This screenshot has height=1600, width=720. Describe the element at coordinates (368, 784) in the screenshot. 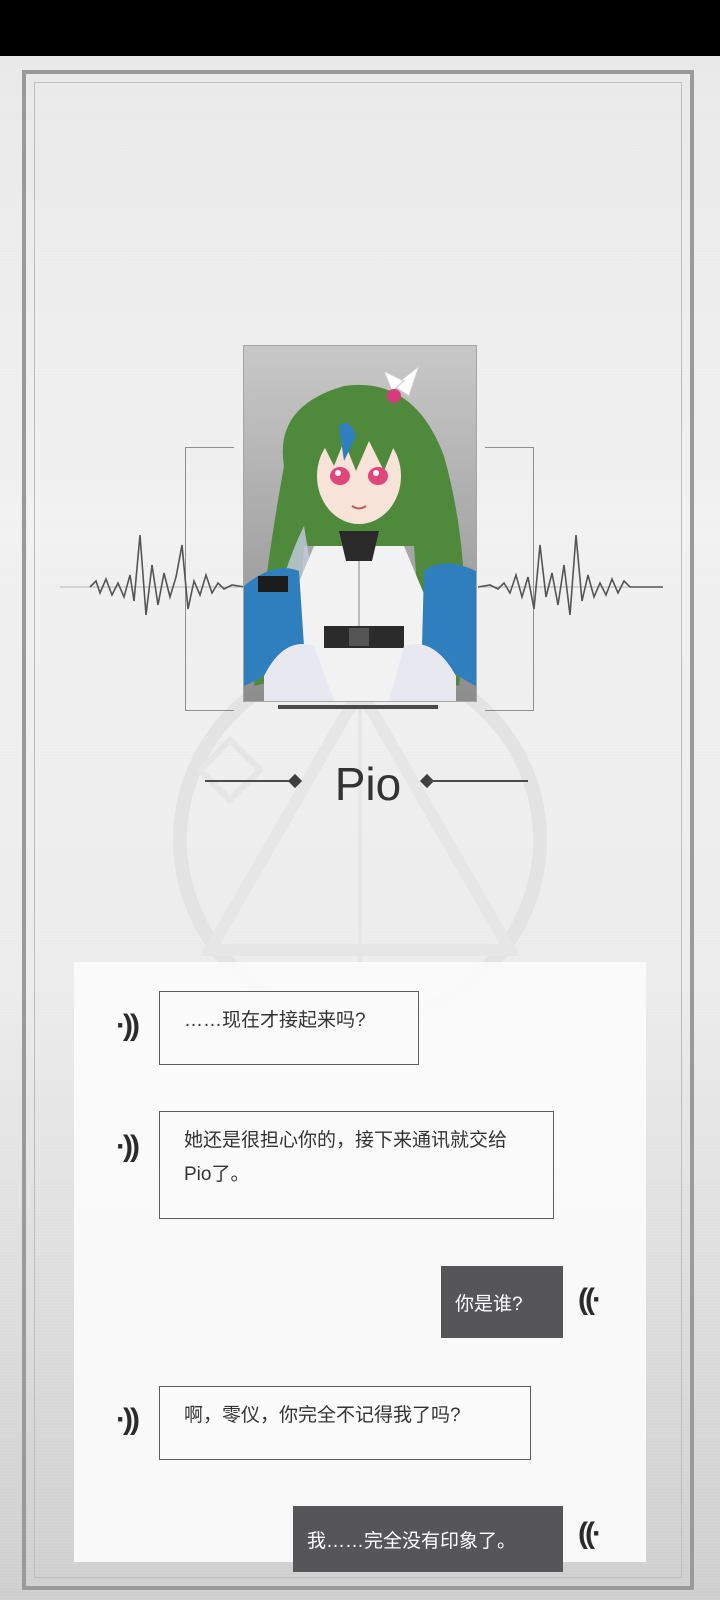

I see `speaker-name: Pio` at that location.